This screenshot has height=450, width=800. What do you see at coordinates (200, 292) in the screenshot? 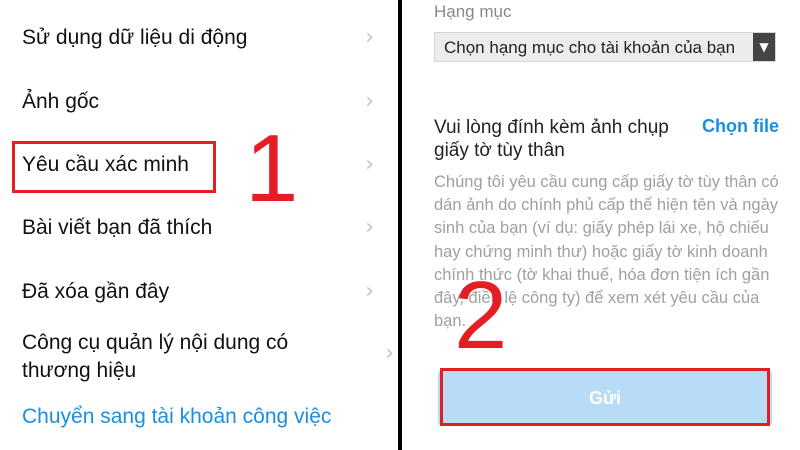
I see `menu-item-recently-deleted: Đã xóa gần đây ›` at bounding box center [200, 292].